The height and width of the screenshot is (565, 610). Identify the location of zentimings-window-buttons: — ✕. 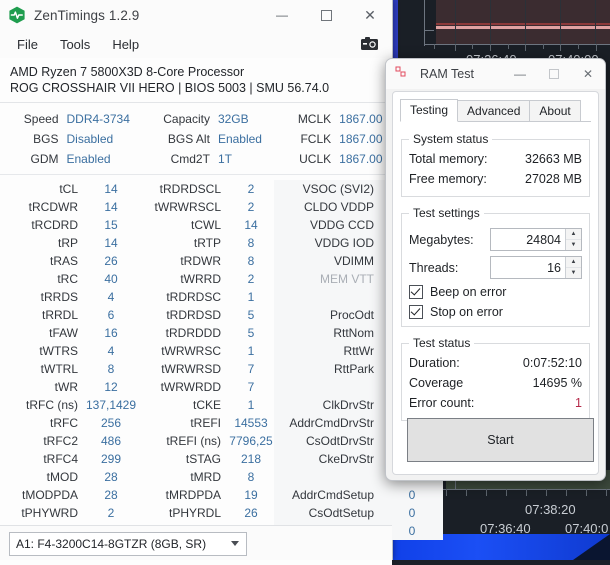
(326, 15).